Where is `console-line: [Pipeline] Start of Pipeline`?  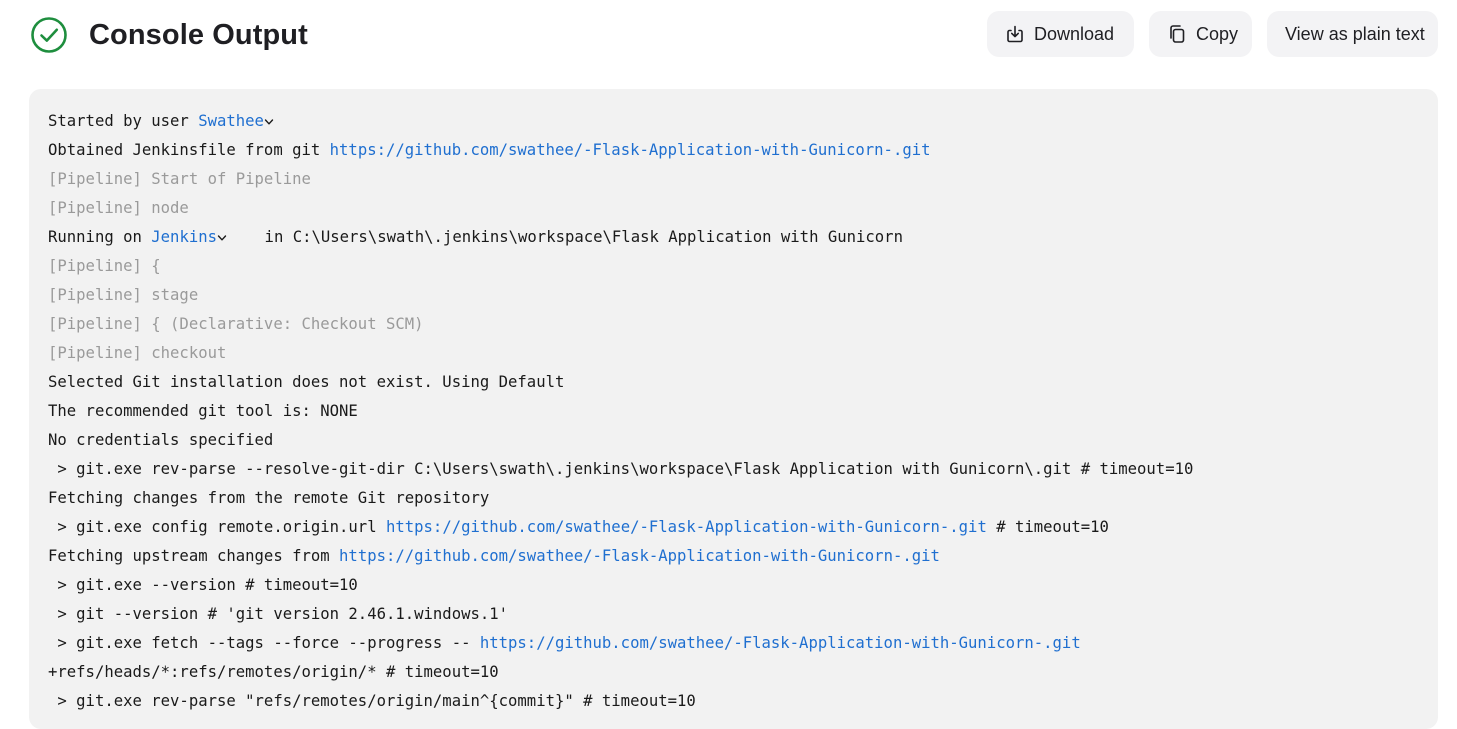 console-line: [Pipeline] Start of Pipeline is located at coordinates (179, 179).